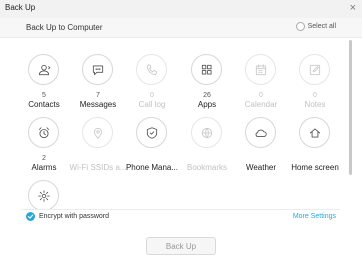 The image size is (362, 270). What do you see at coordinates (74, 216) in the screenshot?
I see `encrypt-label: Encrypt with password` at bounding box center [74, 216].